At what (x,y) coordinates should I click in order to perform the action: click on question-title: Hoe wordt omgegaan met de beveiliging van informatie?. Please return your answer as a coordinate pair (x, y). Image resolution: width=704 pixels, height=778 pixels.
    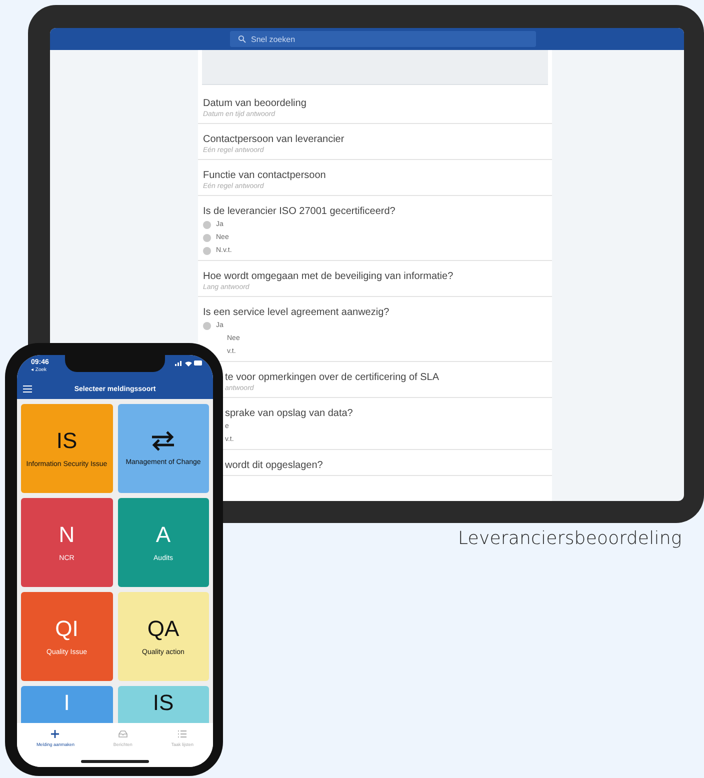
    Looking at the image, I should click on (328, 276).